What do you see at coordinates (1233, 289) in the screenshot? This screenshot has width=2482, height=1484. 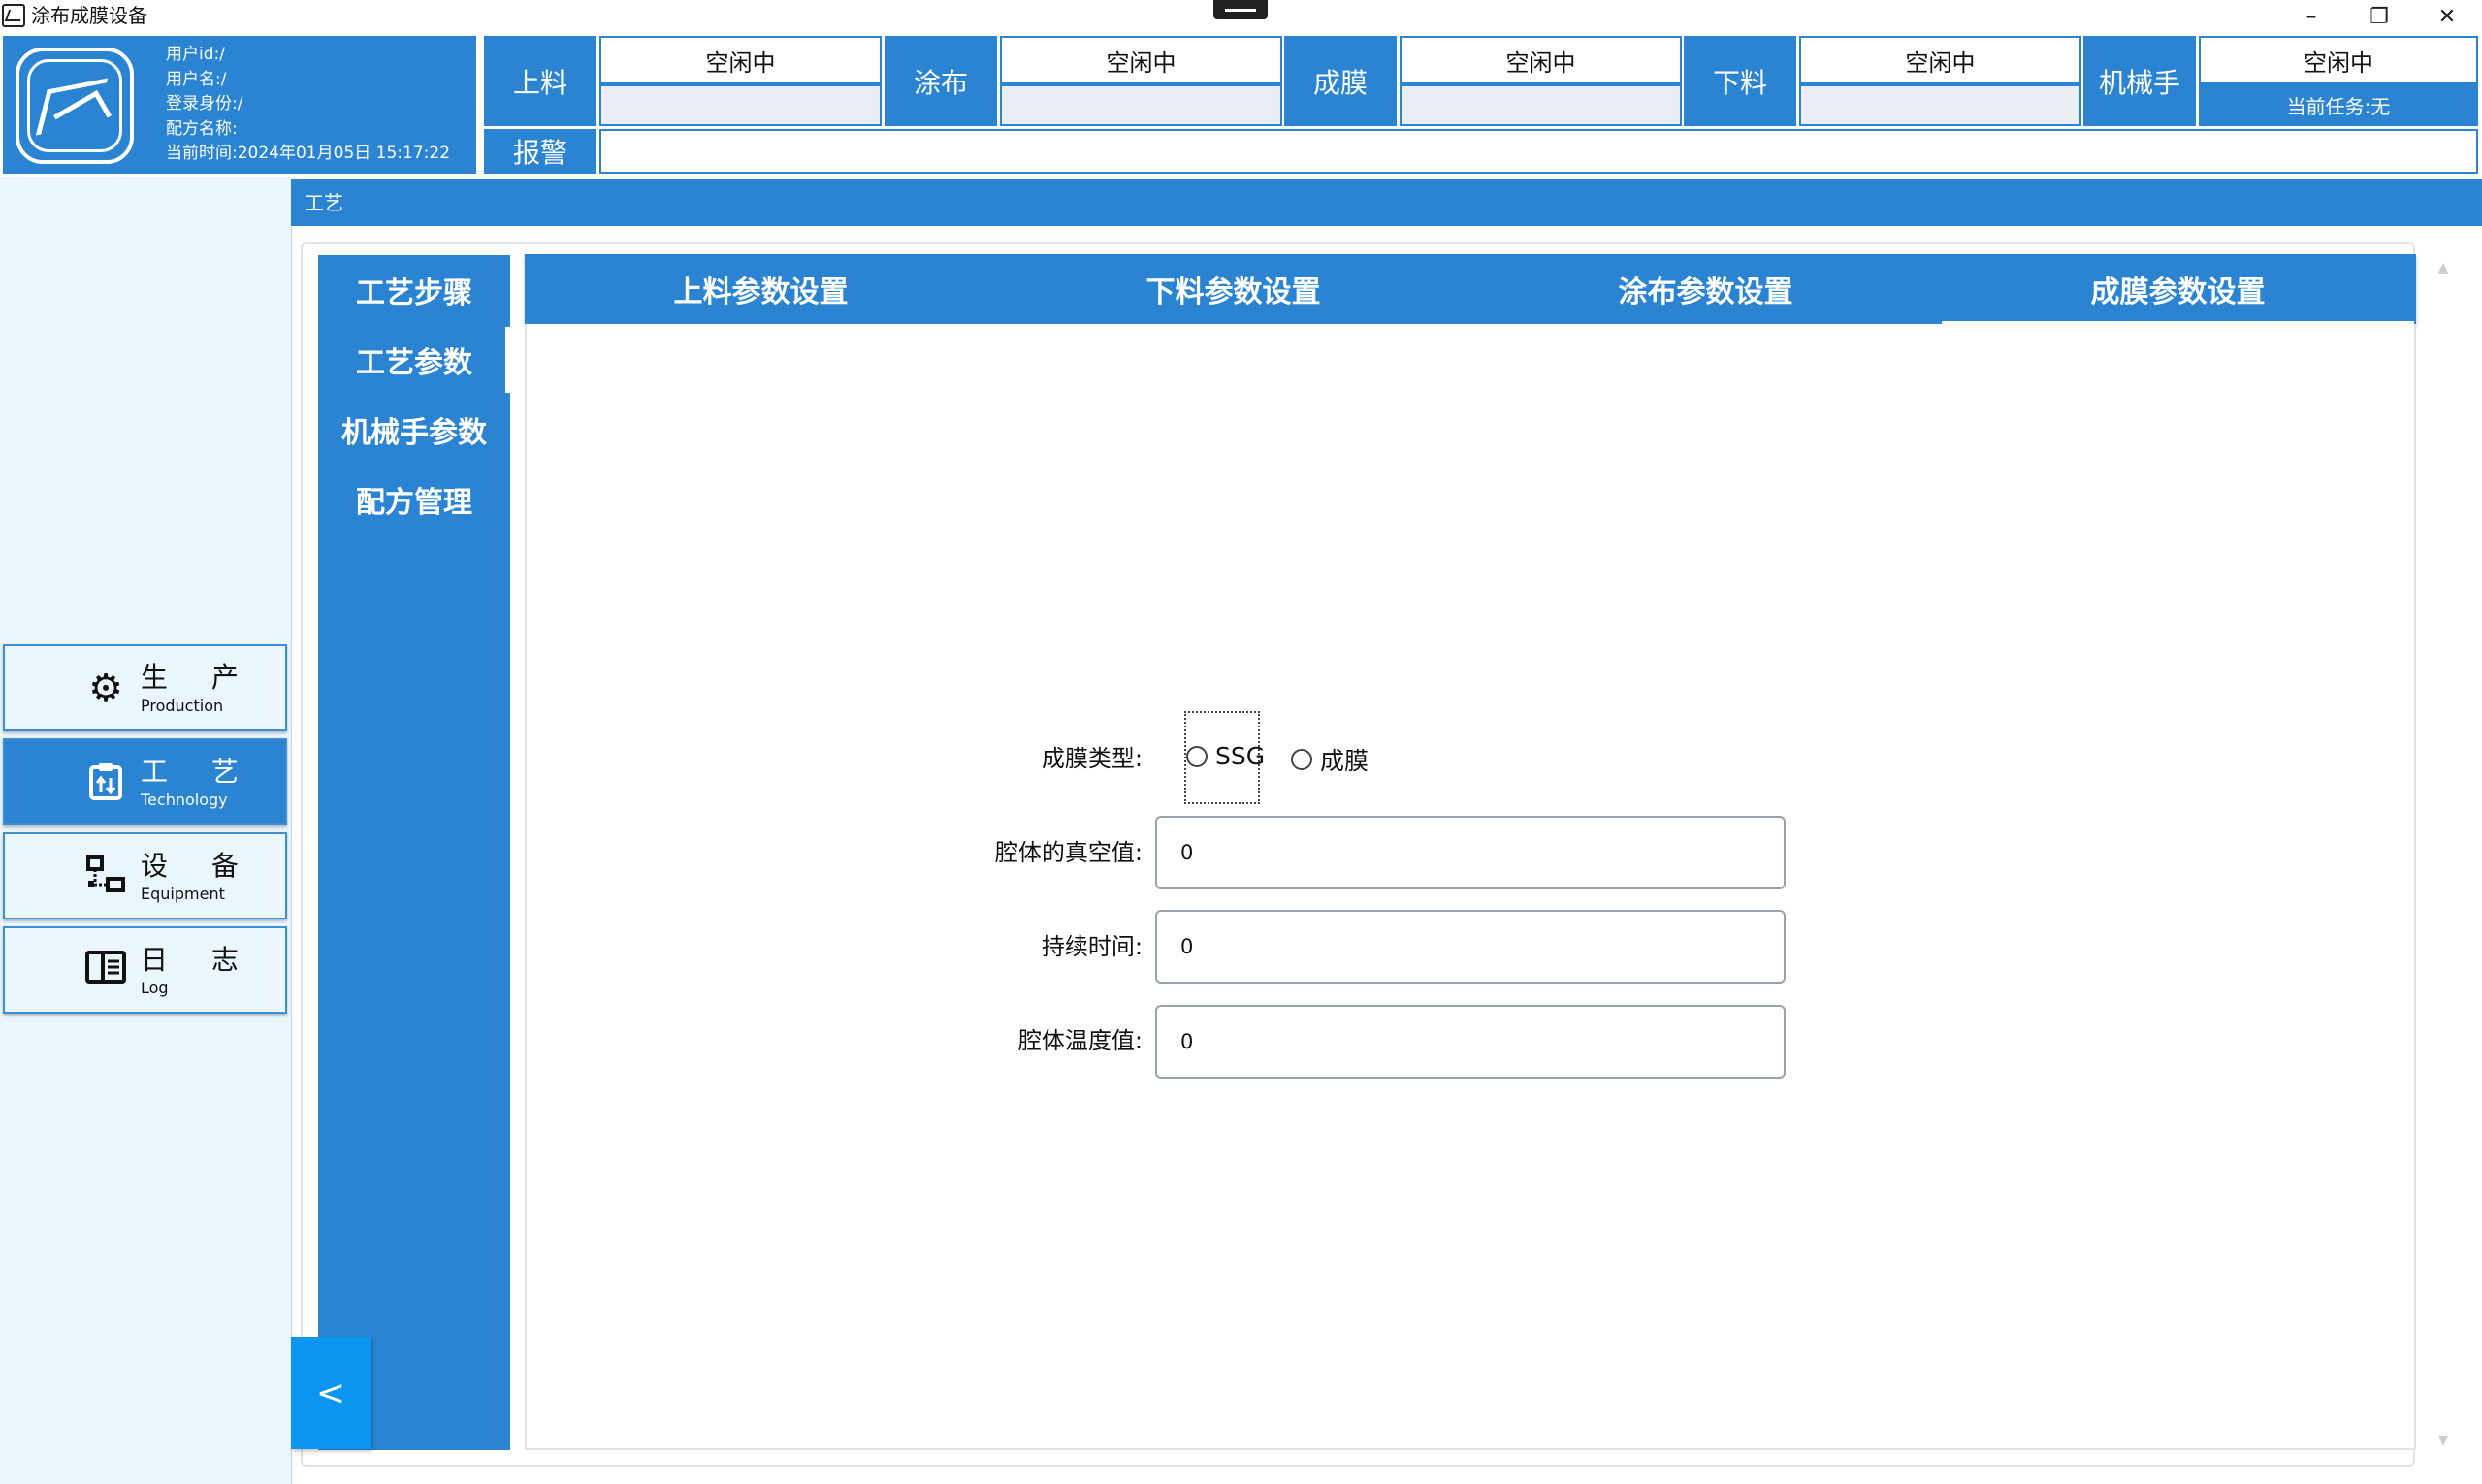 I see `tab-unloading-params: 下料参数设置` at bounding box center [1233, 289].